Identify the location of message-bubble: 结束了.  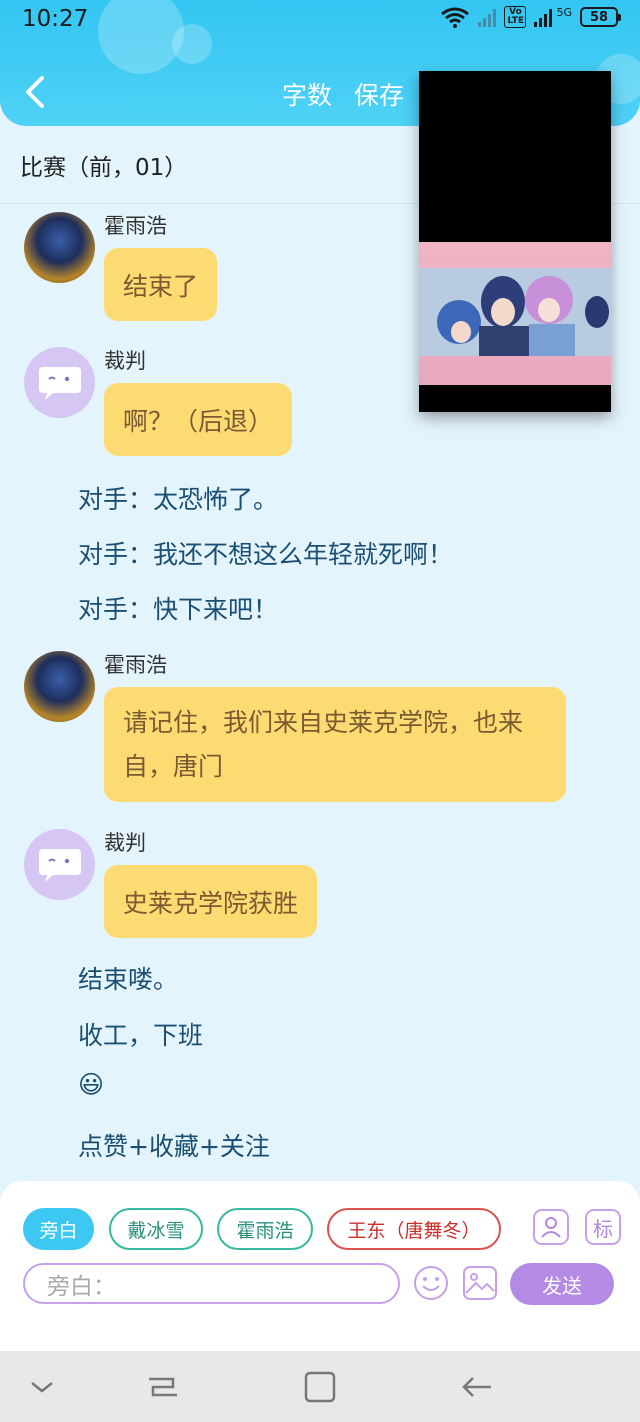
(161, 284).